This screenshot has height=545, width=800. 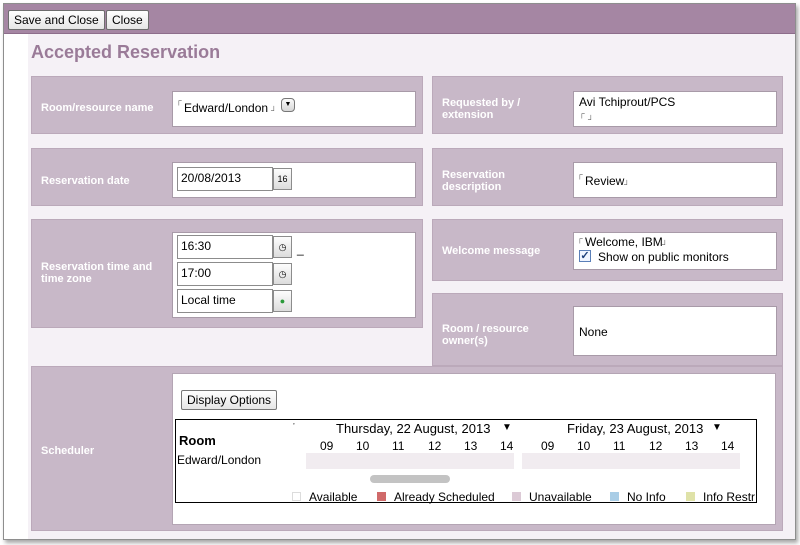 I want to click on reservation-time-label: Reservation time and time zone, so click(x=97, y=273).